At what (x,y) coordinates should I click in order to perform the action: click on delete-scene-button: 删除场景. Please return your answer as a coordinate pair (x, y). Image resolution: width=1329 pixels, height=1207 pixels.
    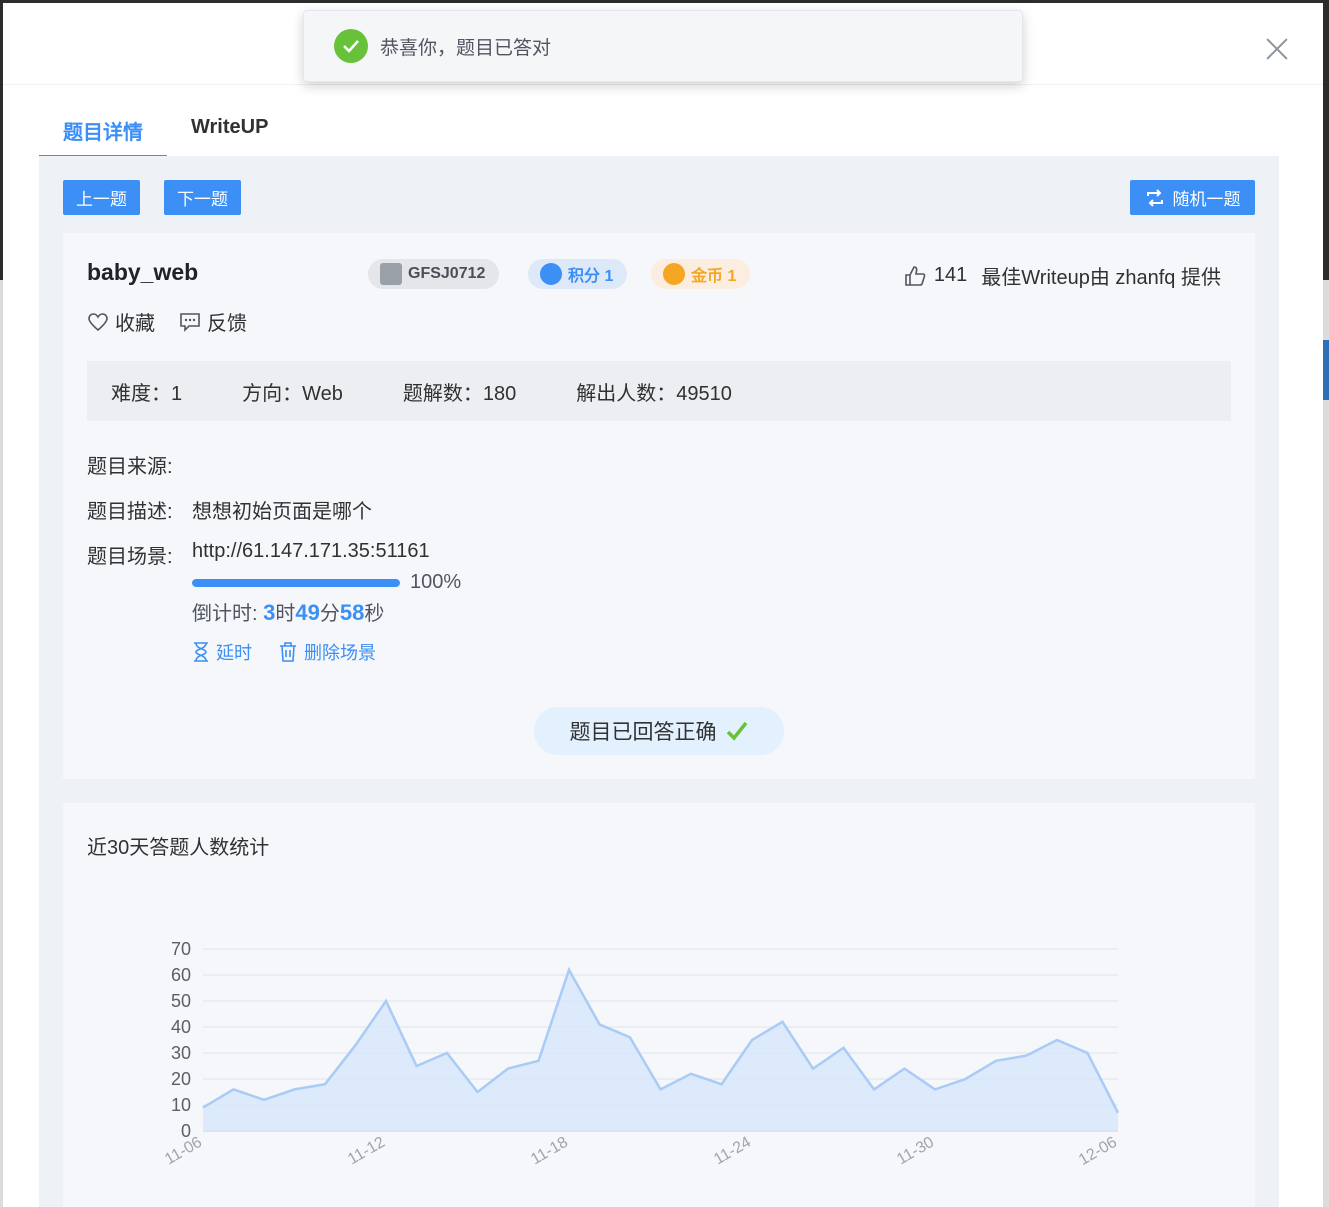
    Looking at the image, I should click on (327, 652).